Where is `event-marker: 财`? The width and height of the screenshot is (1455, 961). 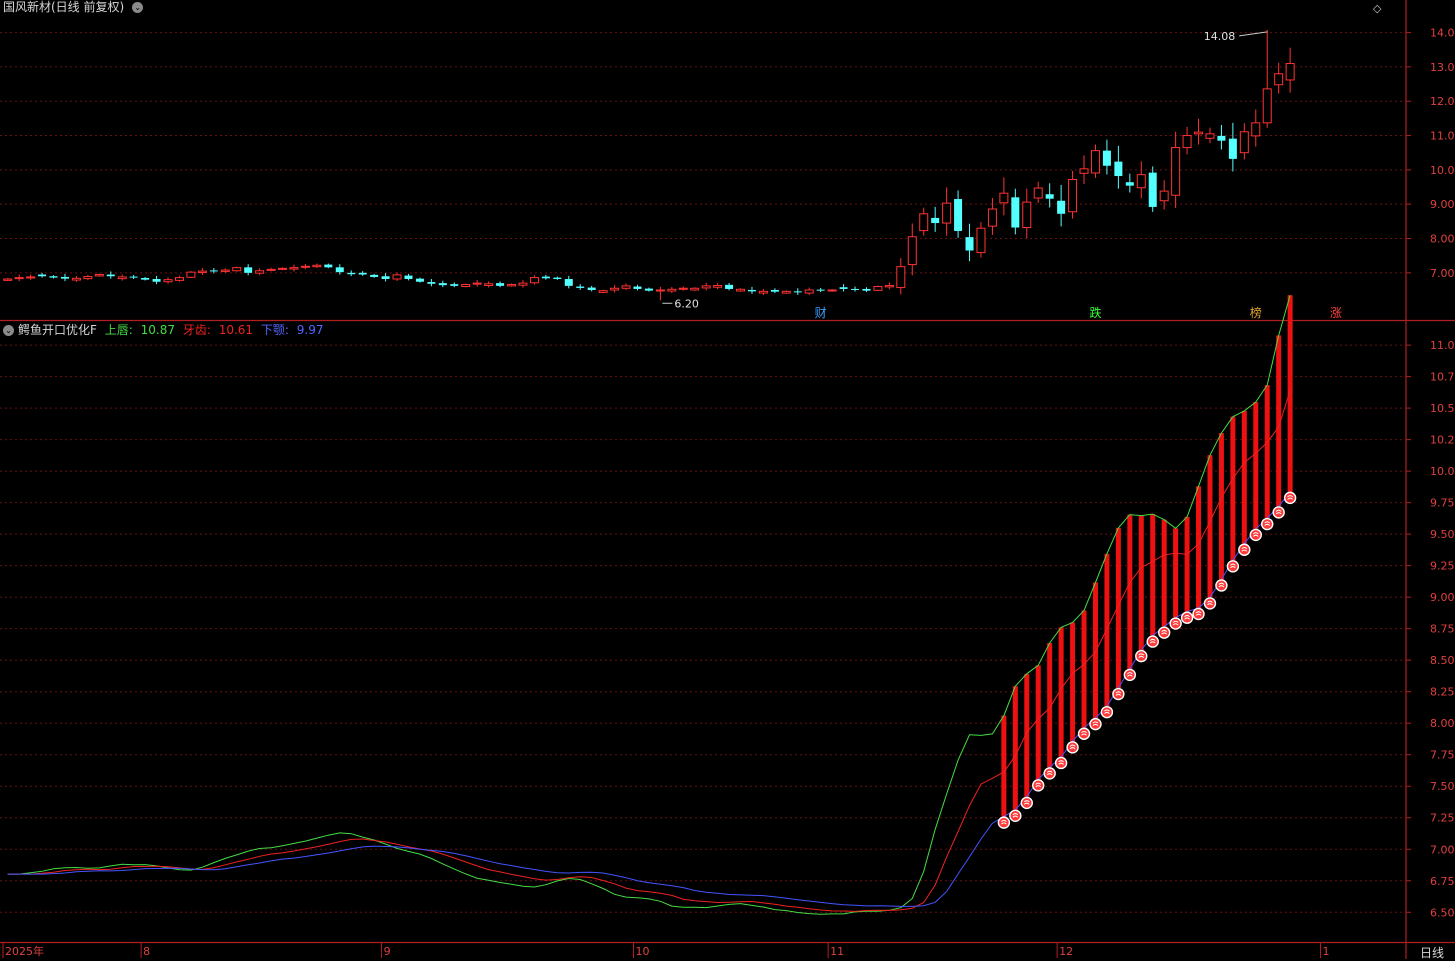 event-marker: 财 is located at coordinates (821, 313).